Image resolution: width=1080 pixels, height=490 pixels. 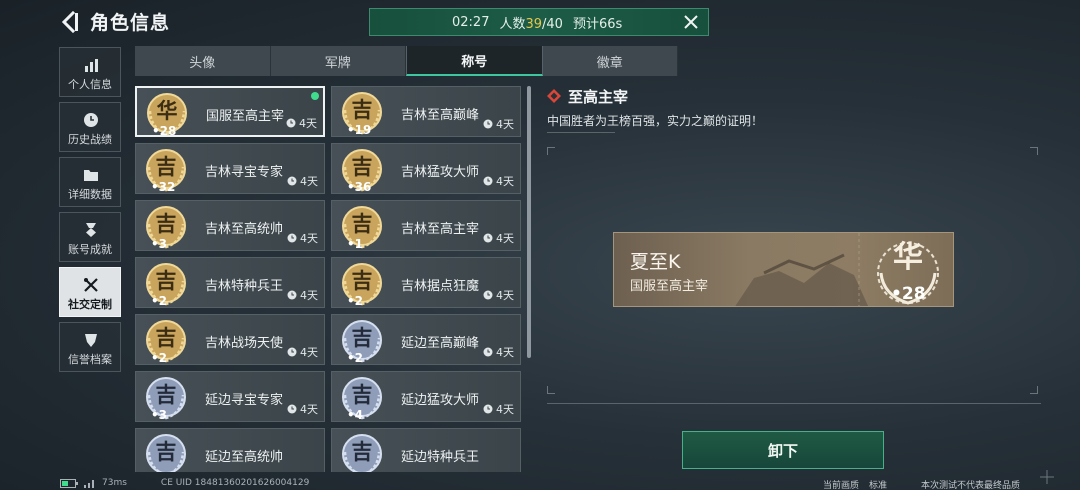 What do you see at coordinates (610, 61) in the screenshot?
I see `tab-badge: 徽章` at bounding box center [610, 61].